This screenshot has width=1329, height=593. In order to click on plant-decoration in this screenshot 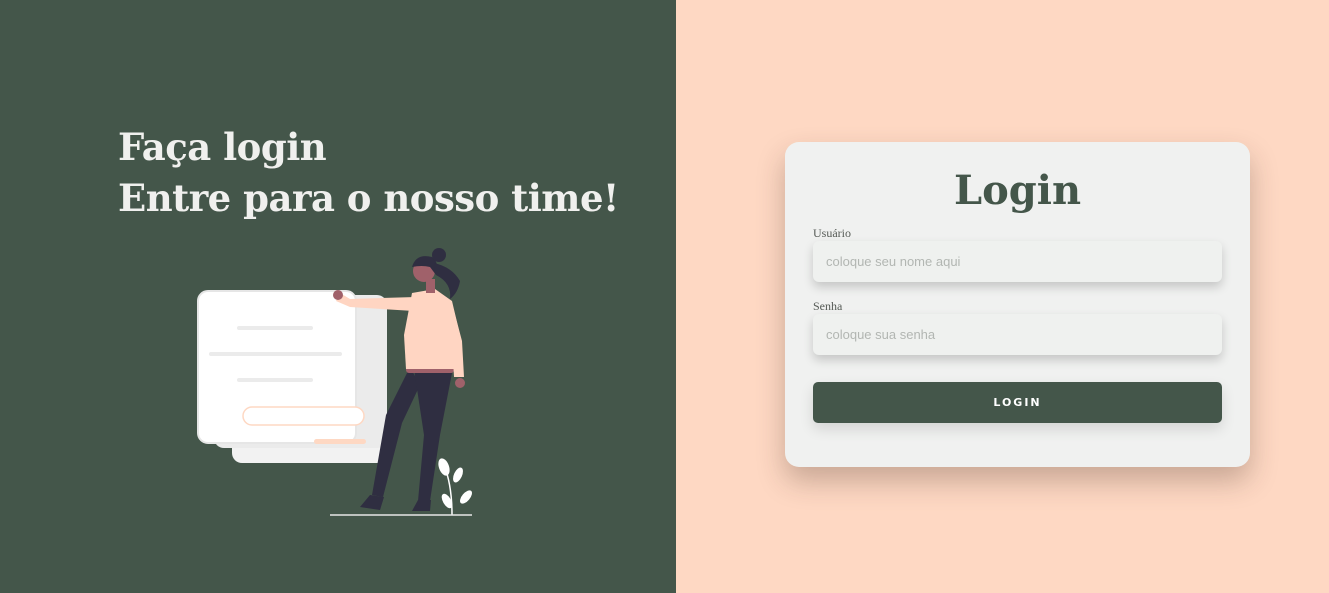, I will do `click(455, 487)`.